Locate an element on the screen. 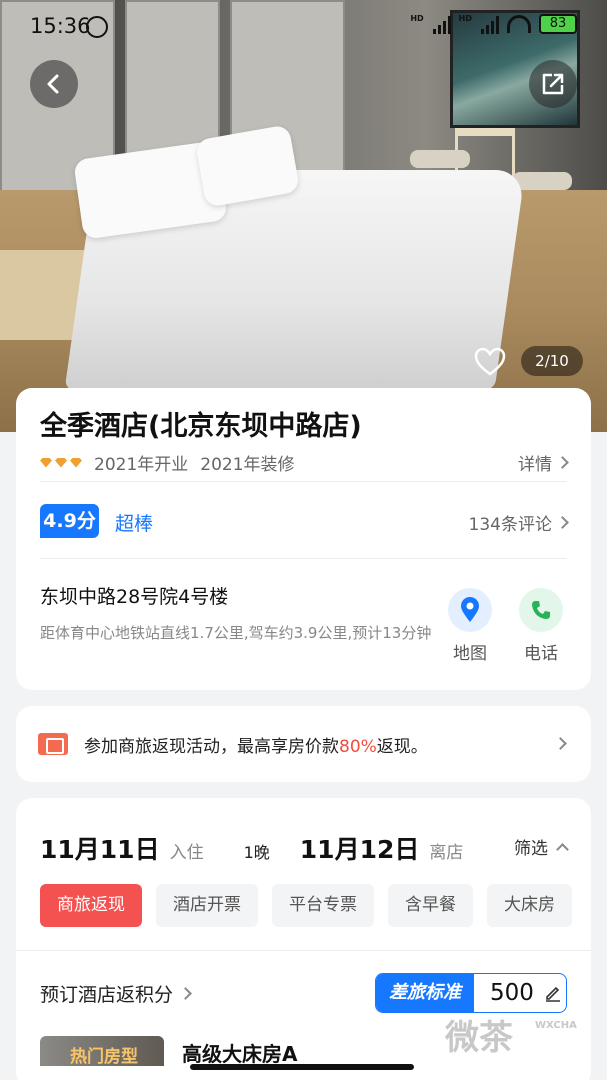  promo-highlight: 80% is located at coordinates (358, 747).